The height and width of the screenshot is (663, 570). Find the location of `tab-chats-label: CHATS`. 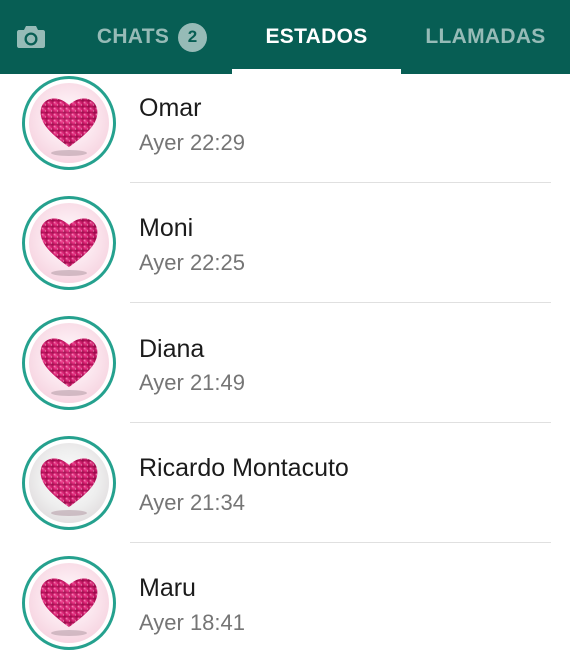

tab-chats-label: CHATS is located at coordinates (133, 36).